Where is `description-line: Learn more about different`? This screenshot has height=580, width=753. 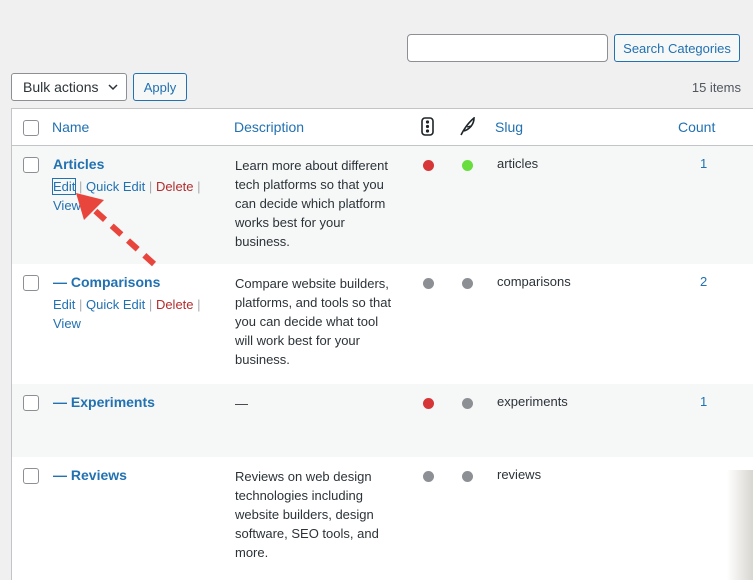
description-line: Learn more about different is located at coordinates (311, 165).